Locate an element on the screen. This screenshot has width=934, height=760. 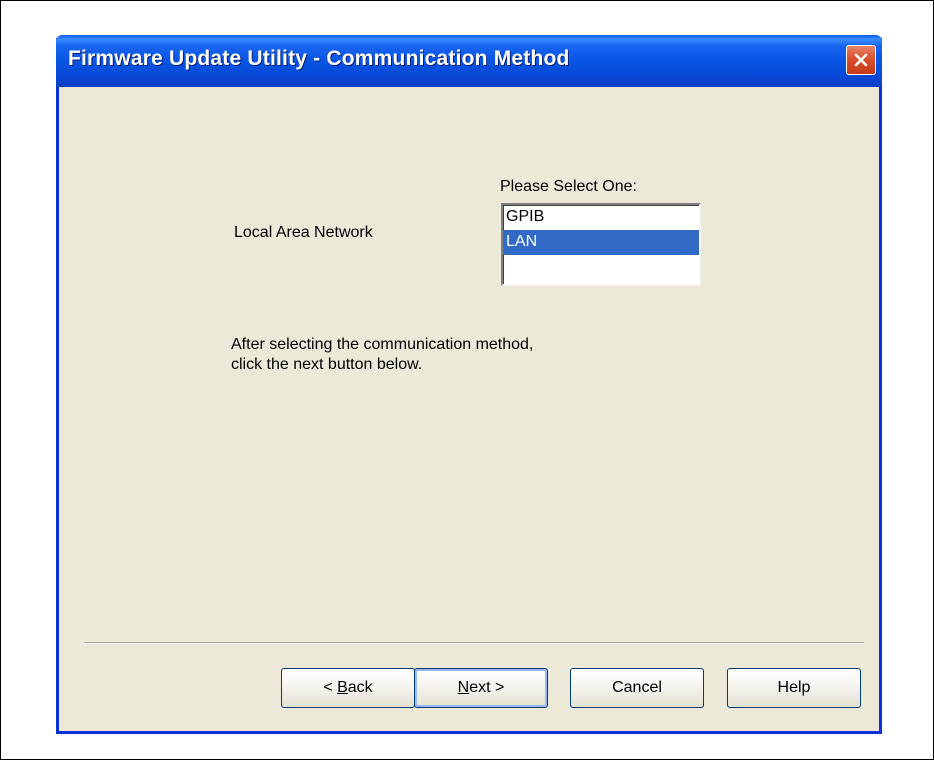
back-button-label: ack is located at coordinates (360, 687).